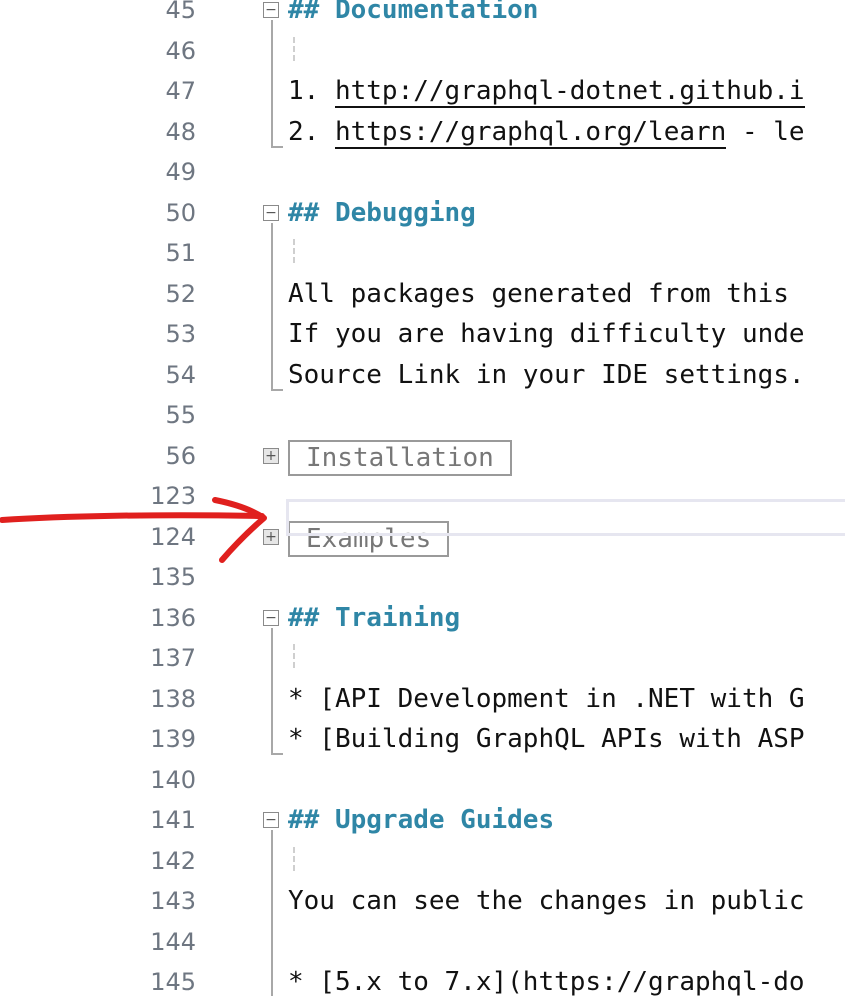 The height and width of the screenshot is (1002, 845). Describe the element at coordinates (173, 901) in the screenshot. I see `line-number: 143` at that location.